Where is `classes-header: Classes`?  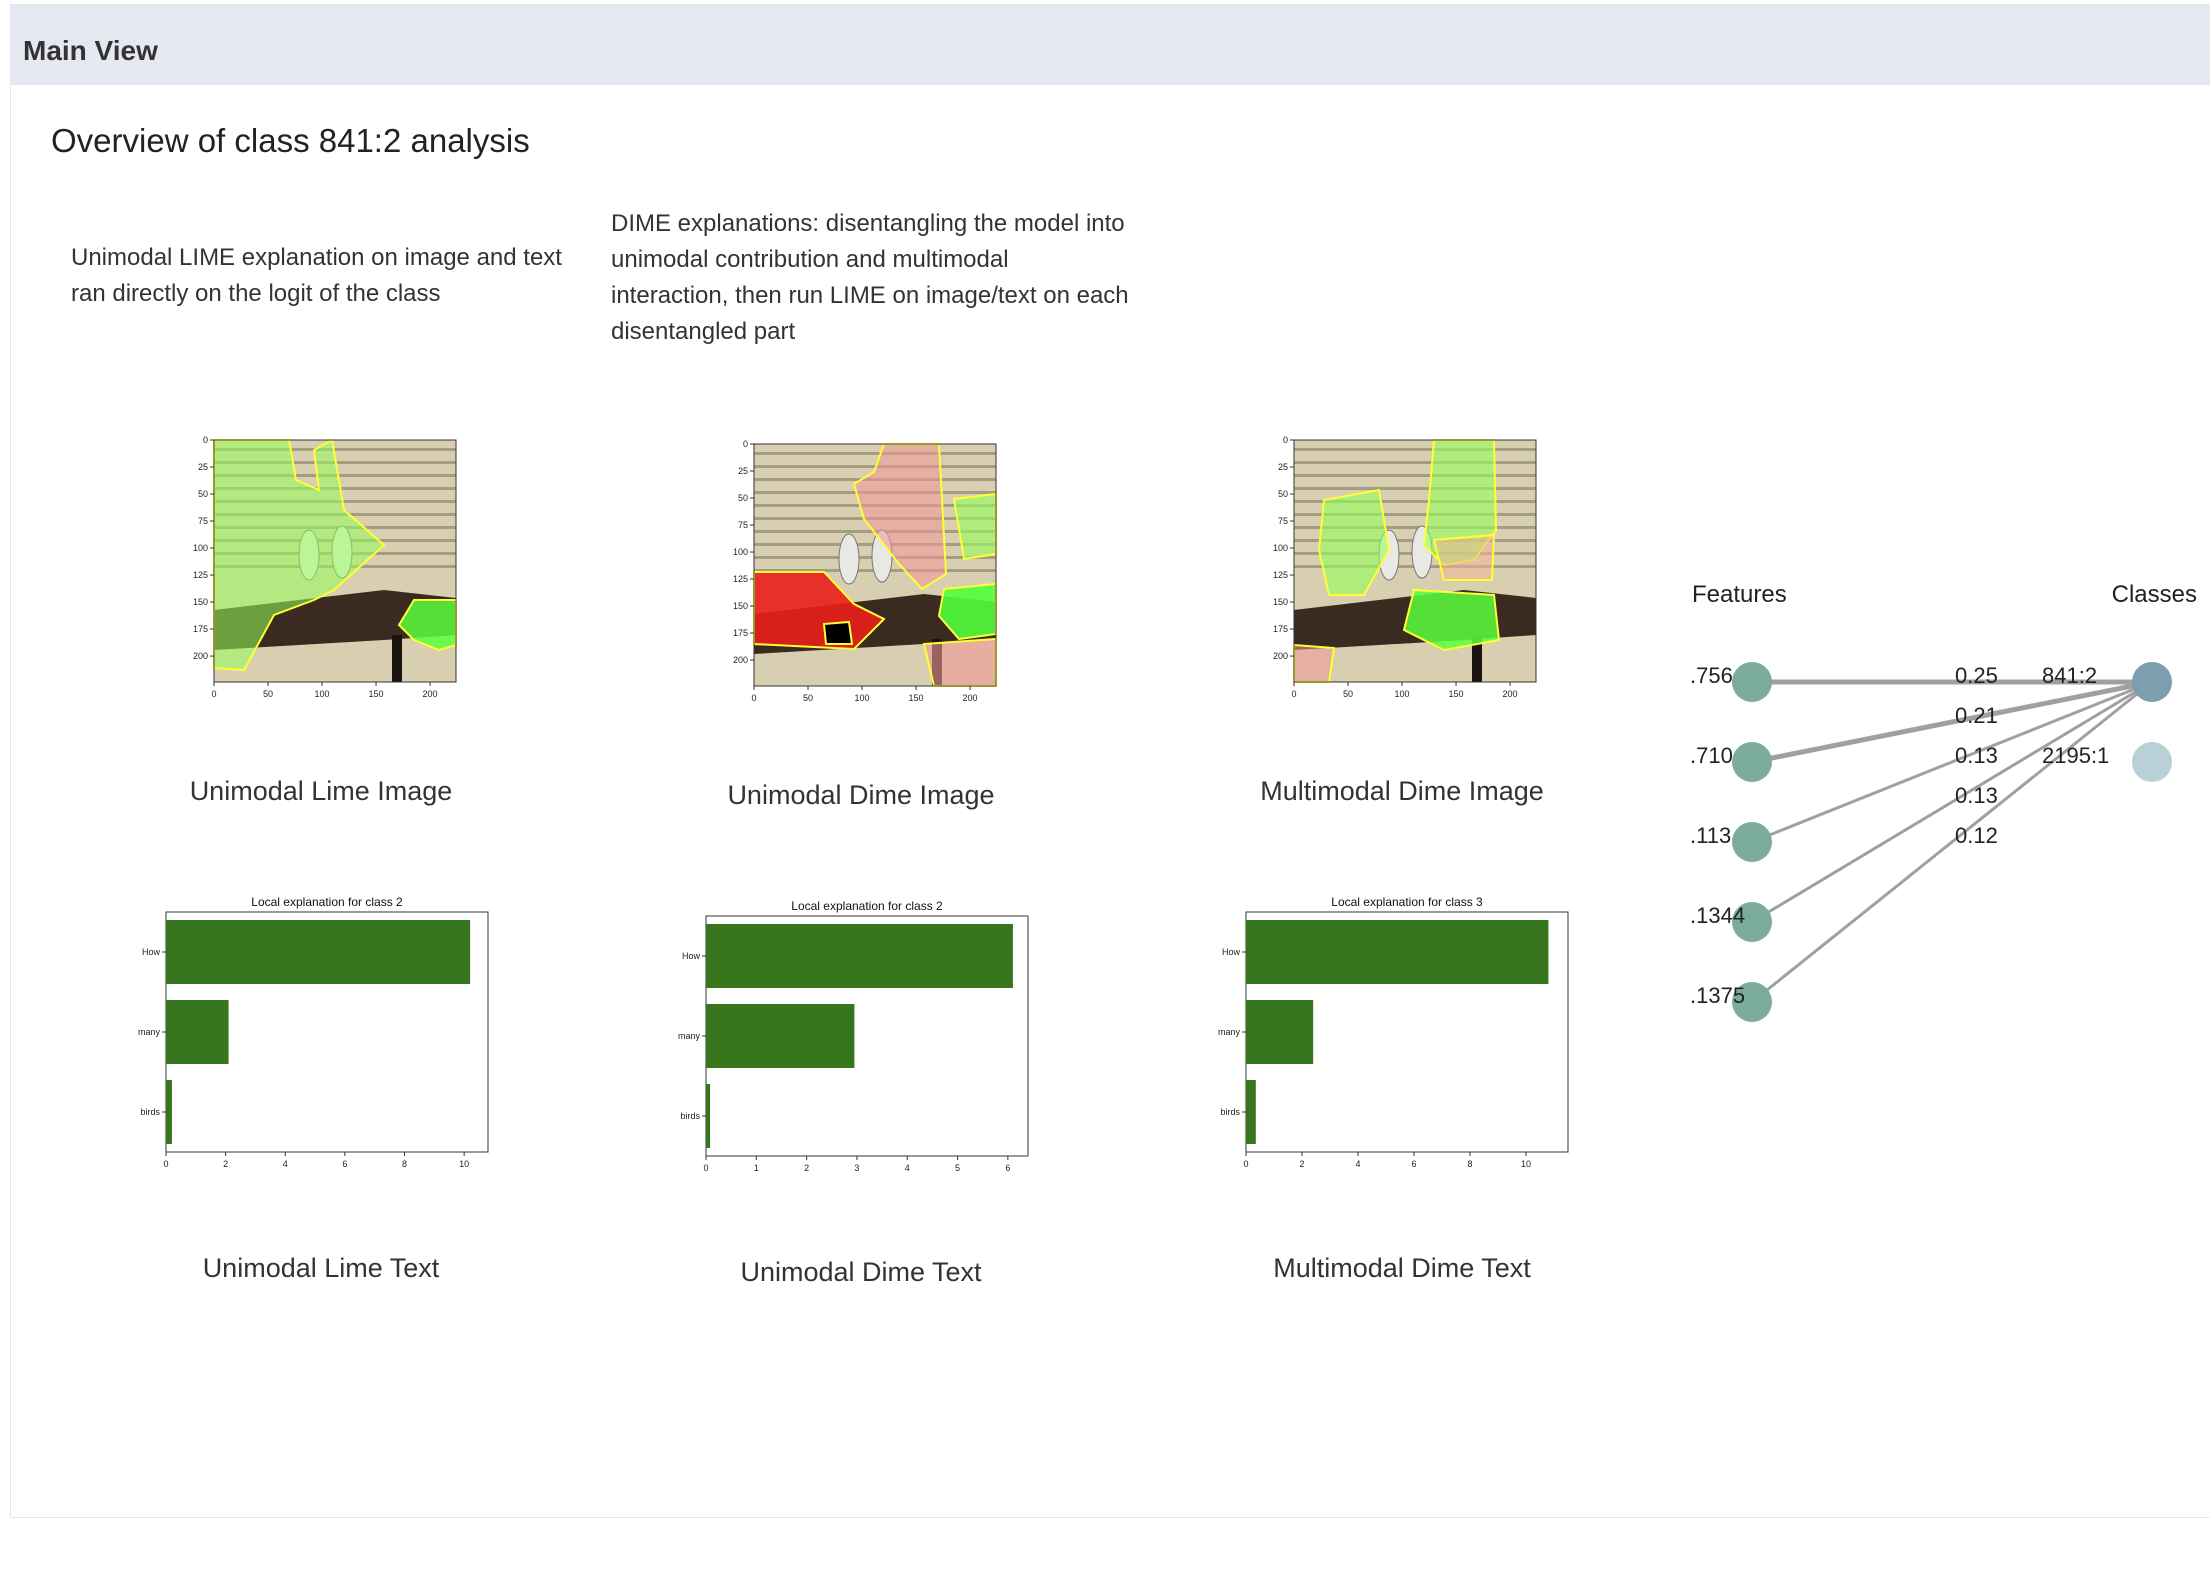 classes-header: Classes is located at coordinates (2154, 594).